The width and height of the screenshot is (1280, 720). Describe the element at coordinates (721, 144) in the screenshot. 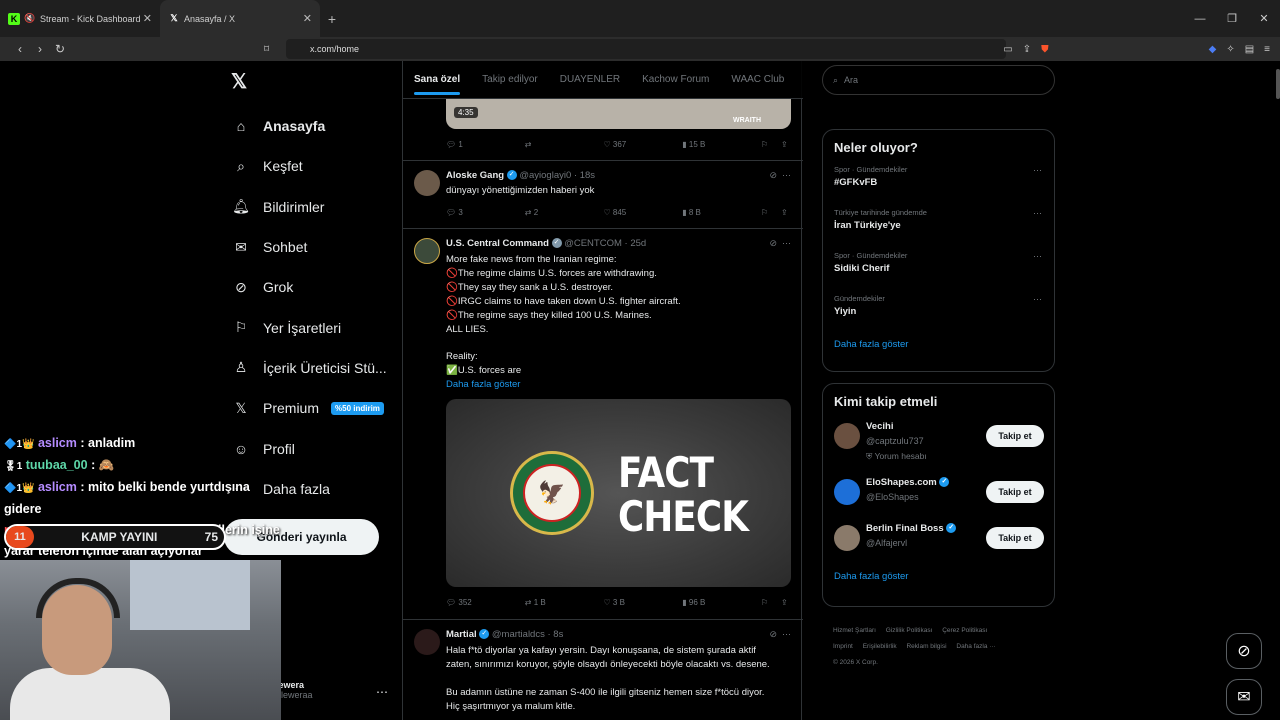

I see `views-button: ▮ 15 B` at that location.